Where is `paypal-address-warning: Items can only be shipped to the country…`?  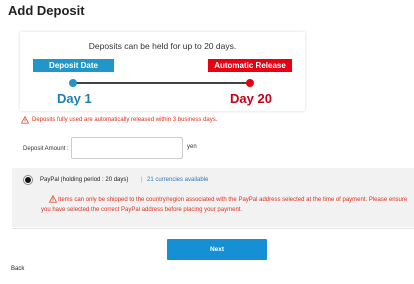 paypal-address-warning: Items can only be shipped to the country… is located at coordinates (224, 205).